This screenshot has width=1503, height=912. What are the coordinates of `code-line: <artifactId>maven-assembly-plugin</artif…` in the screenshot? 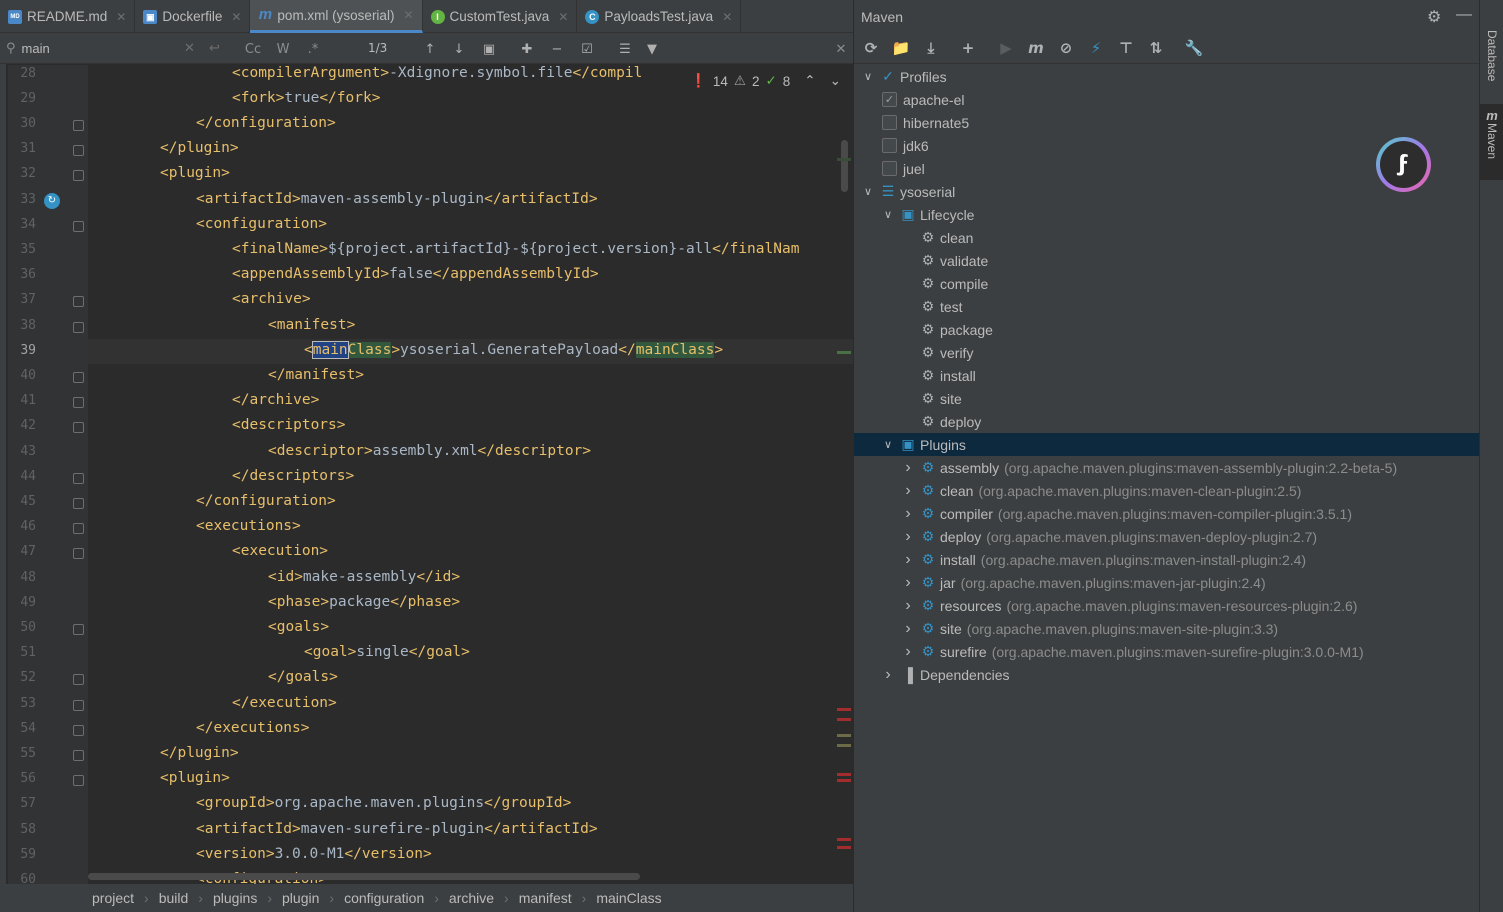 It's located at (397, 199).